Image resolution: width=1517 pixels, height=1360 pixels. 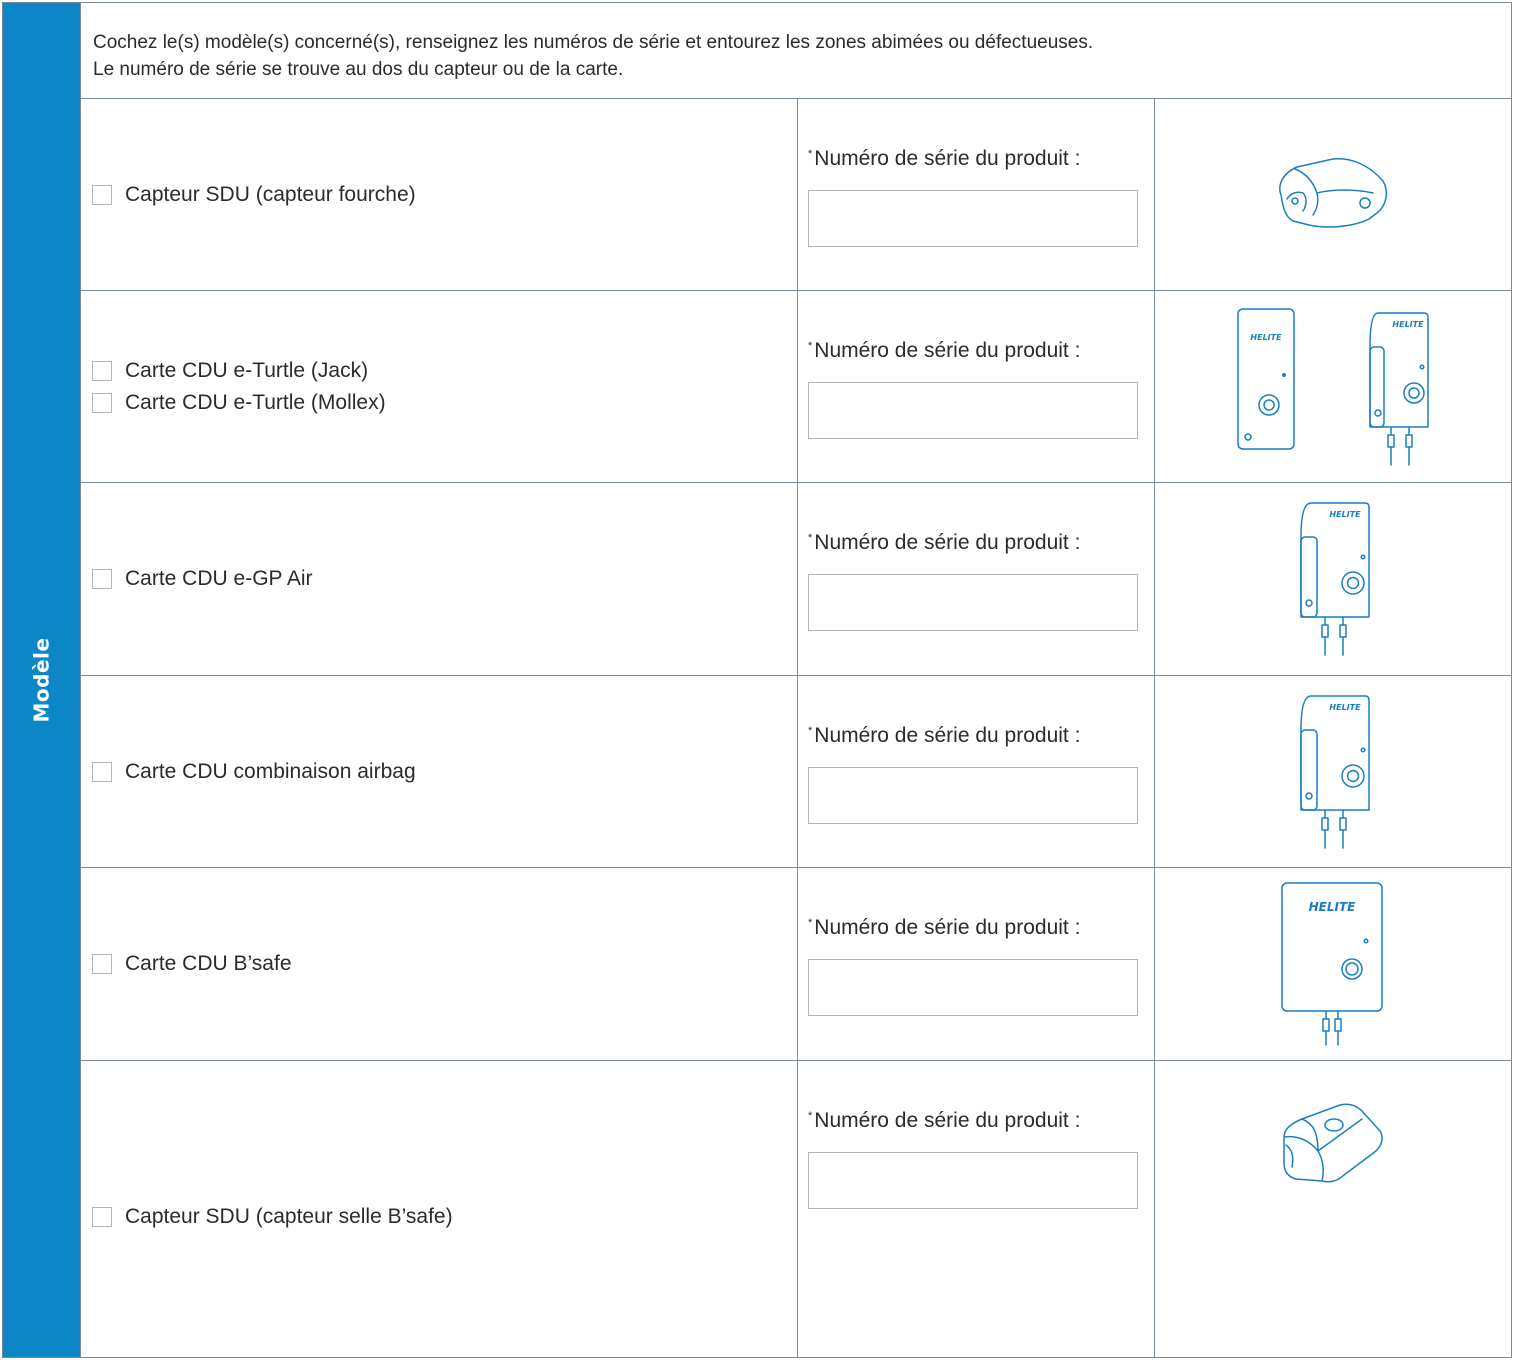 What do you see at coordinates (444, 195) in the screenshot?
I see `option-sdu-fork: Capteur SDU (capteur fourche)` at bounding box center [444, 195].